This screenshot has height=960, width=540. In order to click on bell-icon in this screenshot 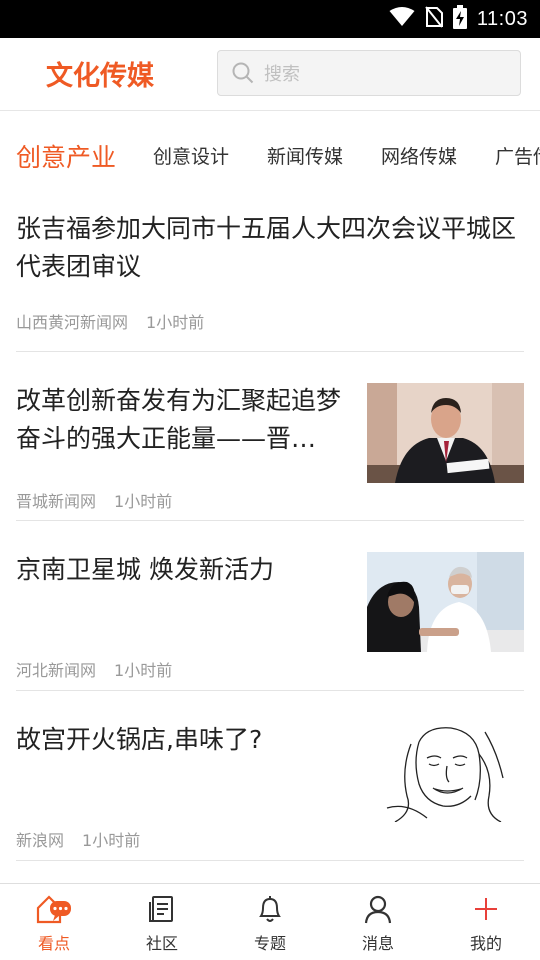, I will do `click(270, 911)`.